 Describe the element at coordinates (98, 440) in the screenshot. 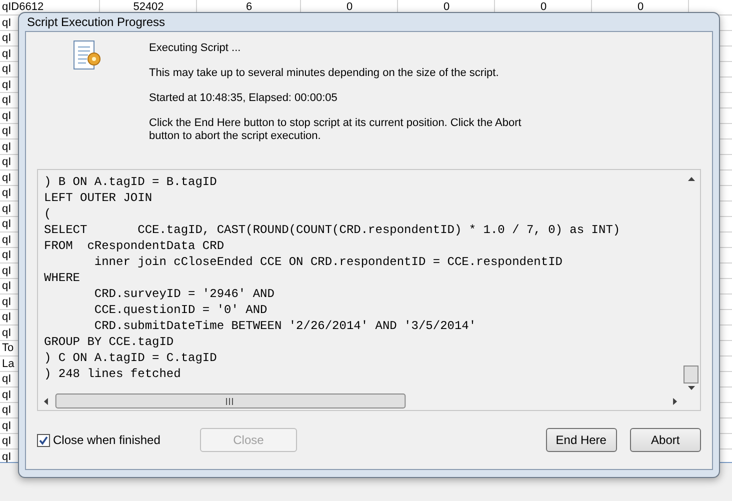

I see `close-when-finished-checkbox: Close when finished` at that location.